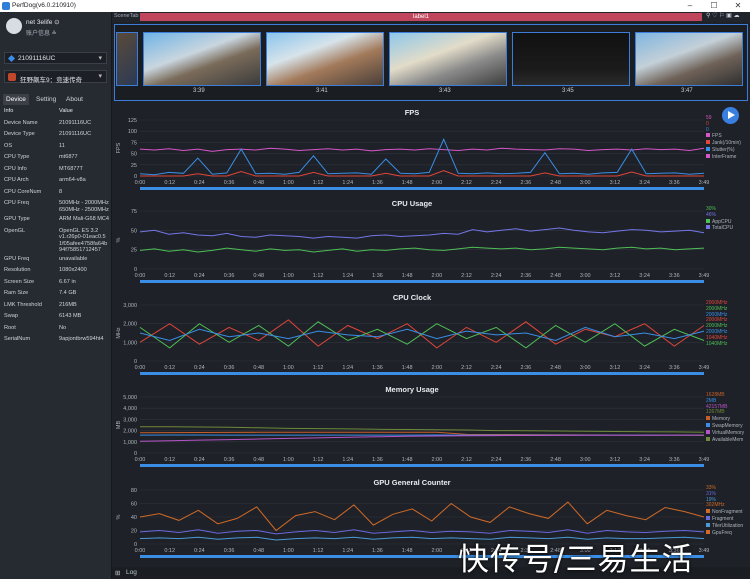 The width and height of the screenshot is (750, 579). I want to click on avatar, so click(14, 26).